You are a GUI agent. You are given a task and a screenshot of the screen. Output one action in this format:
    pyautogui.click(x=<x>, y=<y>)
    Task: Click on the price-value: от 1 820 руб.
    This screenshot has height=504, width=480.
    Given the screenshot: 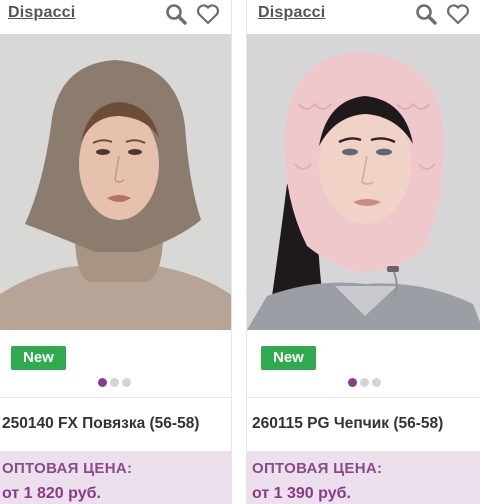 What is the action you would take?
    pyautogui.click(x=51, y=493)
    